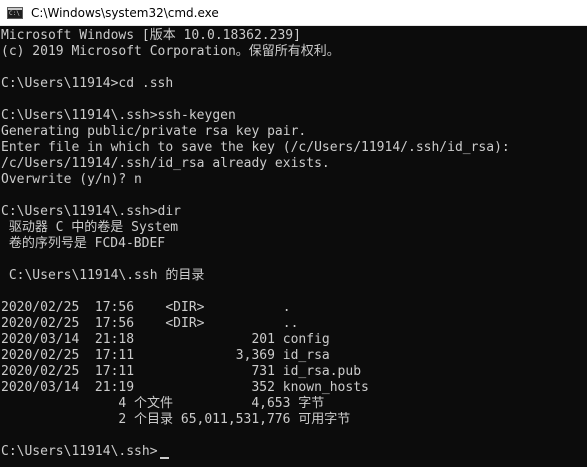 The image size is (587, 467). I want to click on console-line: 2020/03/14 21:19 352 known_hosts, so click(185, 387).